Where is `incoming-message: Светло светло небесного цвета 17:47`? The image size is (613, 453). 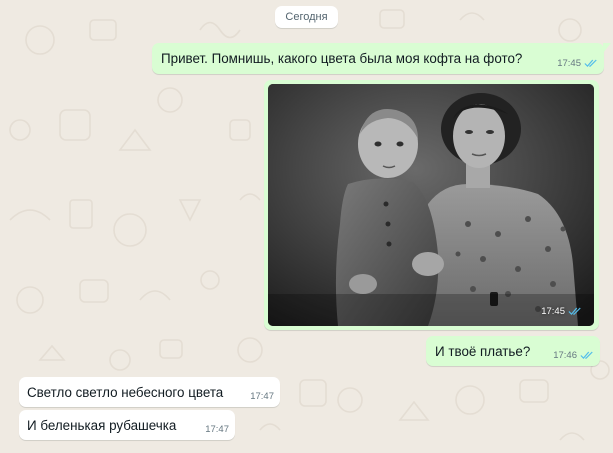
incoming-message: Светло светло небесного цвета 17:47 is located at coordinates (149, 392).